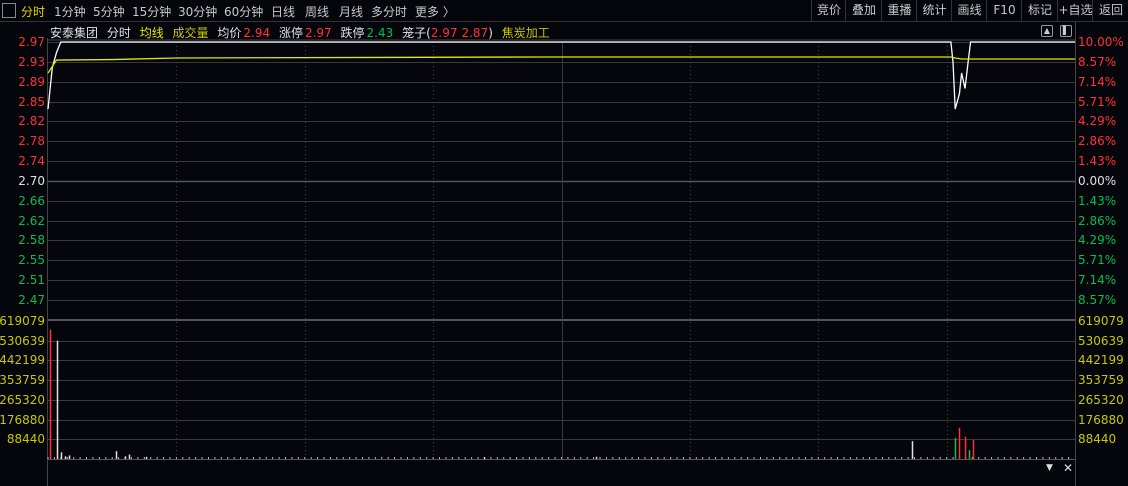 The width and height of the screenshot is (1128, 486). Describe the element at coordinates (31, 300) in the screenshot. I see `price-tick-label: 2.47` at that location.